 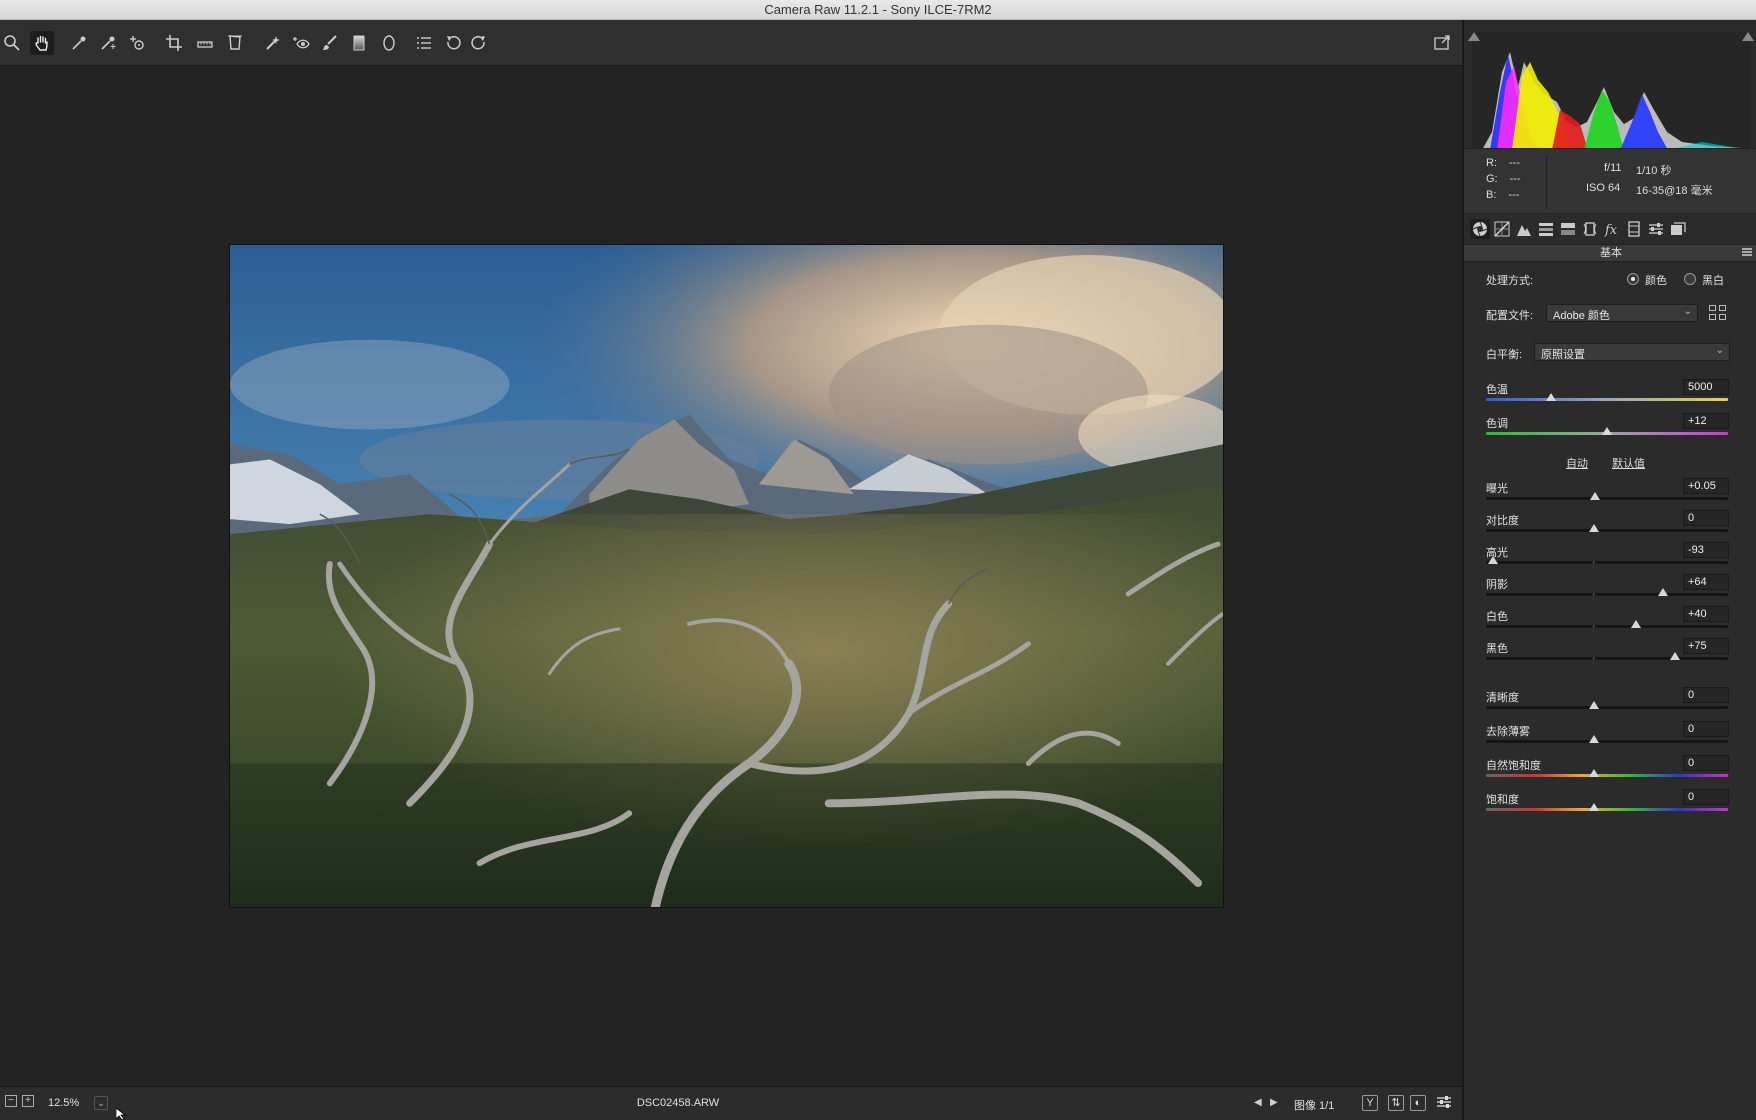 I want to click on lens-info: 16-35@18 毫米, so click(x=1674, y=191).